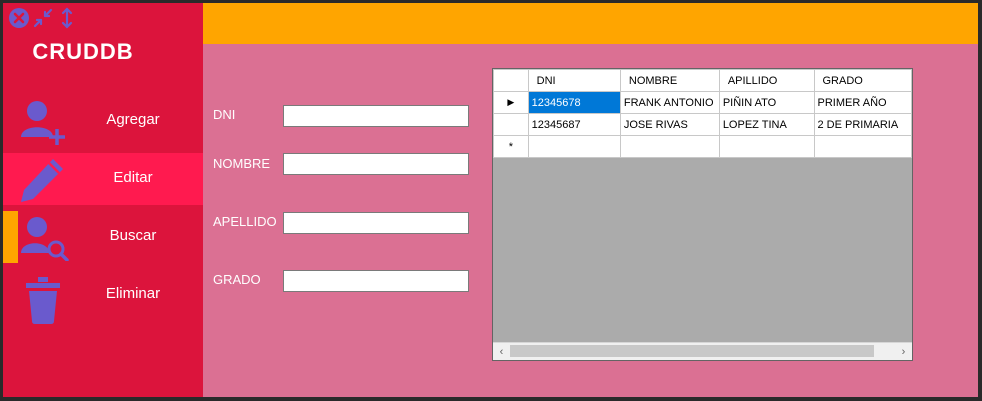 The image size is (982, 401). I want to click on grid-header-row: DNI NOMBRE APILLIDO GRADO, so click(702, 80).